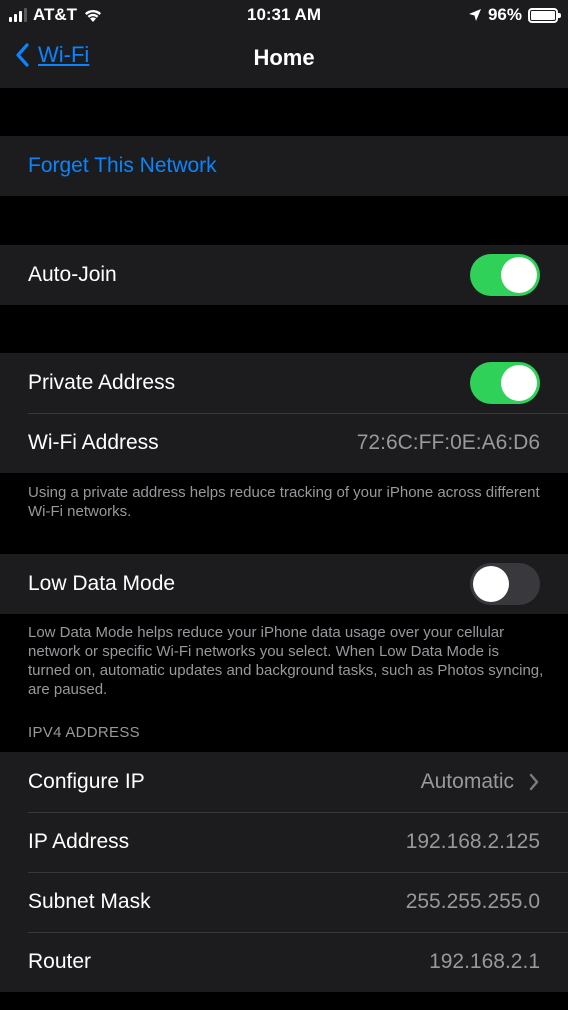 The width and height of the screenshot is (568, 1010). Describe the element at coordinates (504, 14) in the screenshot. I see `battery-percent: 96%` at that location.